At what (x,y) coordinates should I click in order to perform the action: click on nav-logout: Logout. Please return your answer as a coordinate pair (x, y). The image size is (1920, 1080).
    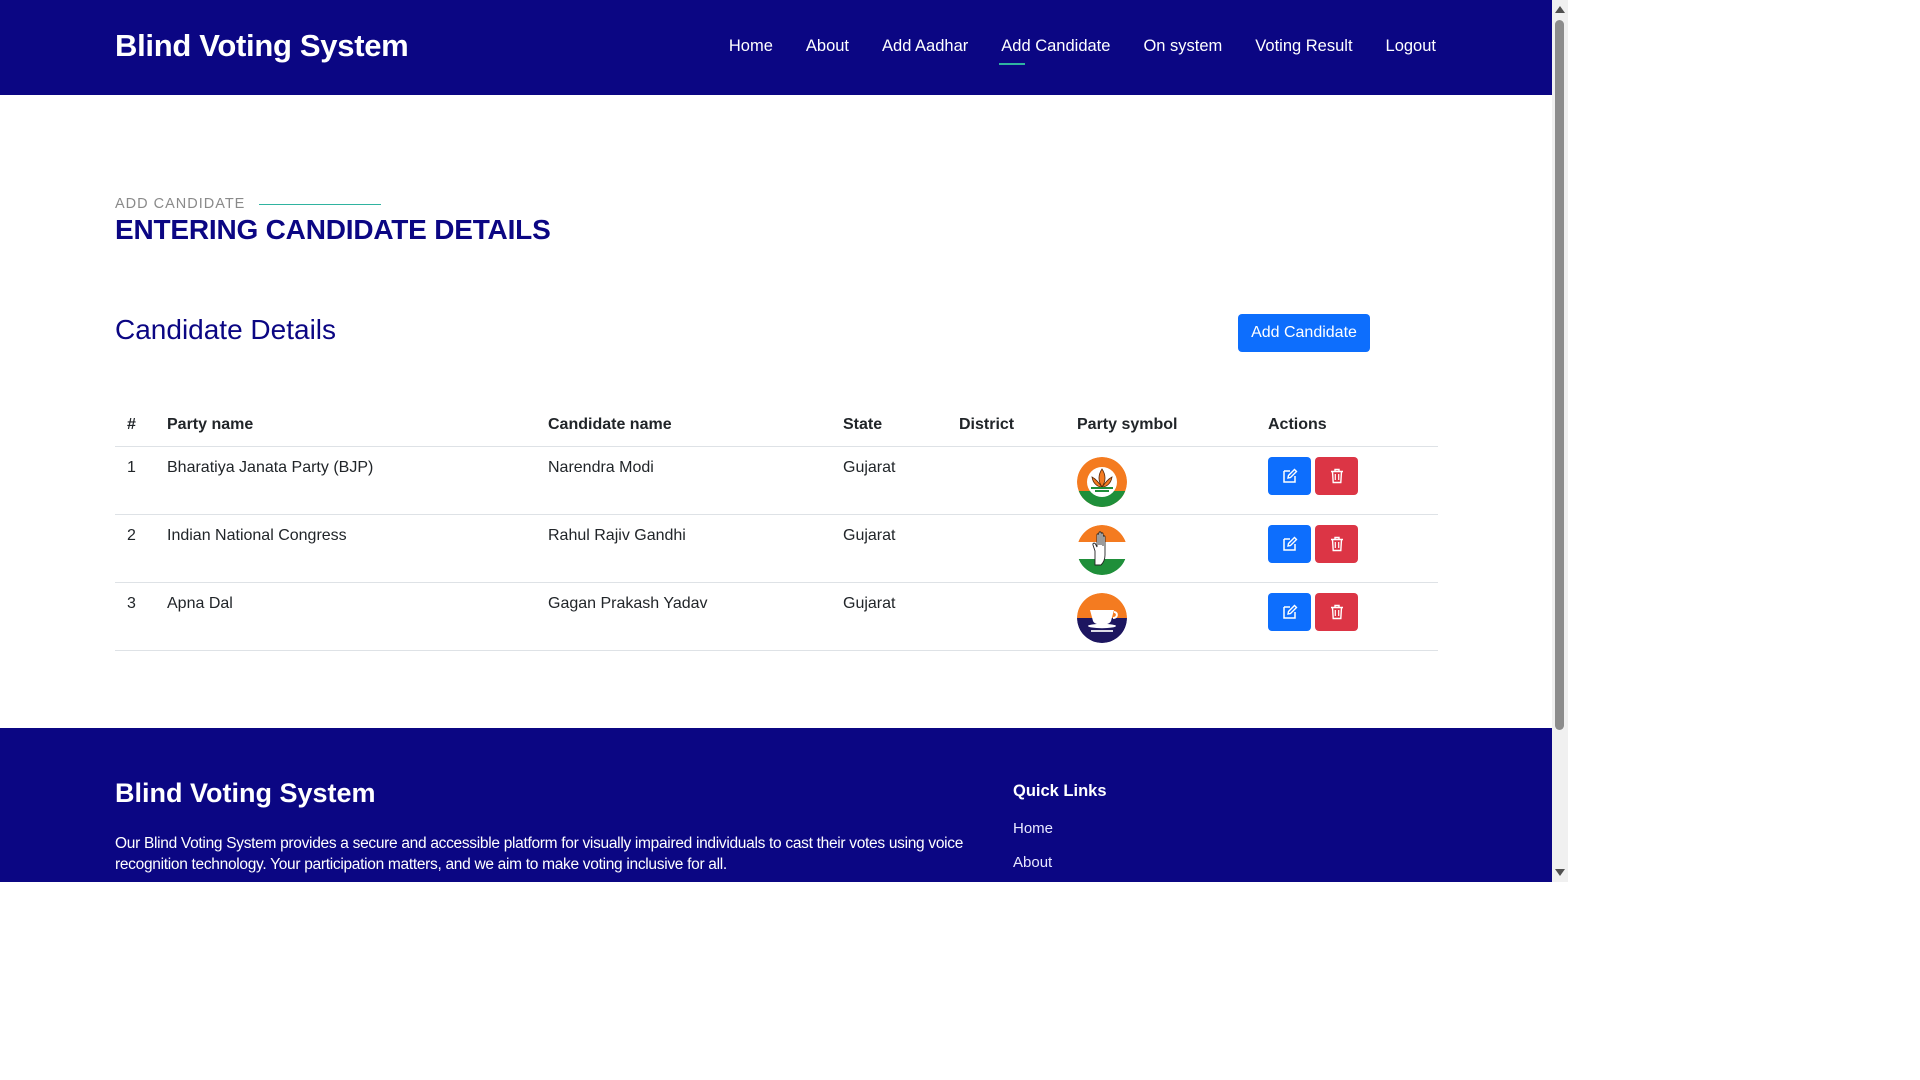
    Looking at the image, I should click on (1411, 46).